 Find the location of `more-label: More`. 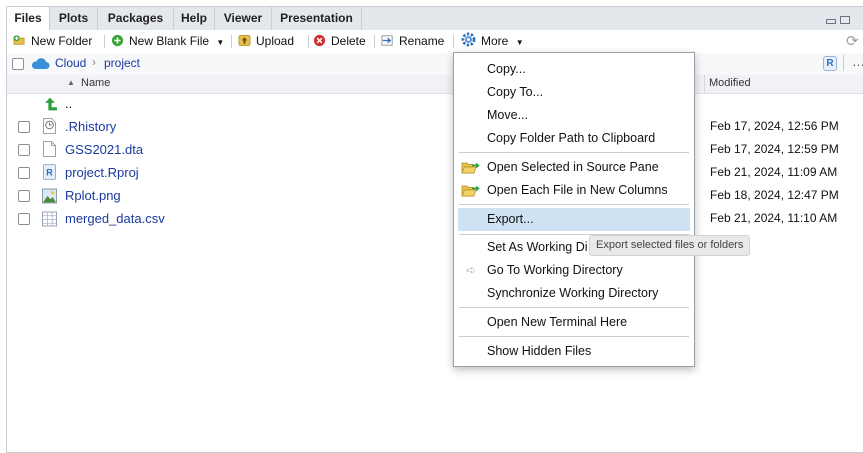

more-label: More is located at coordinates (495, 41).